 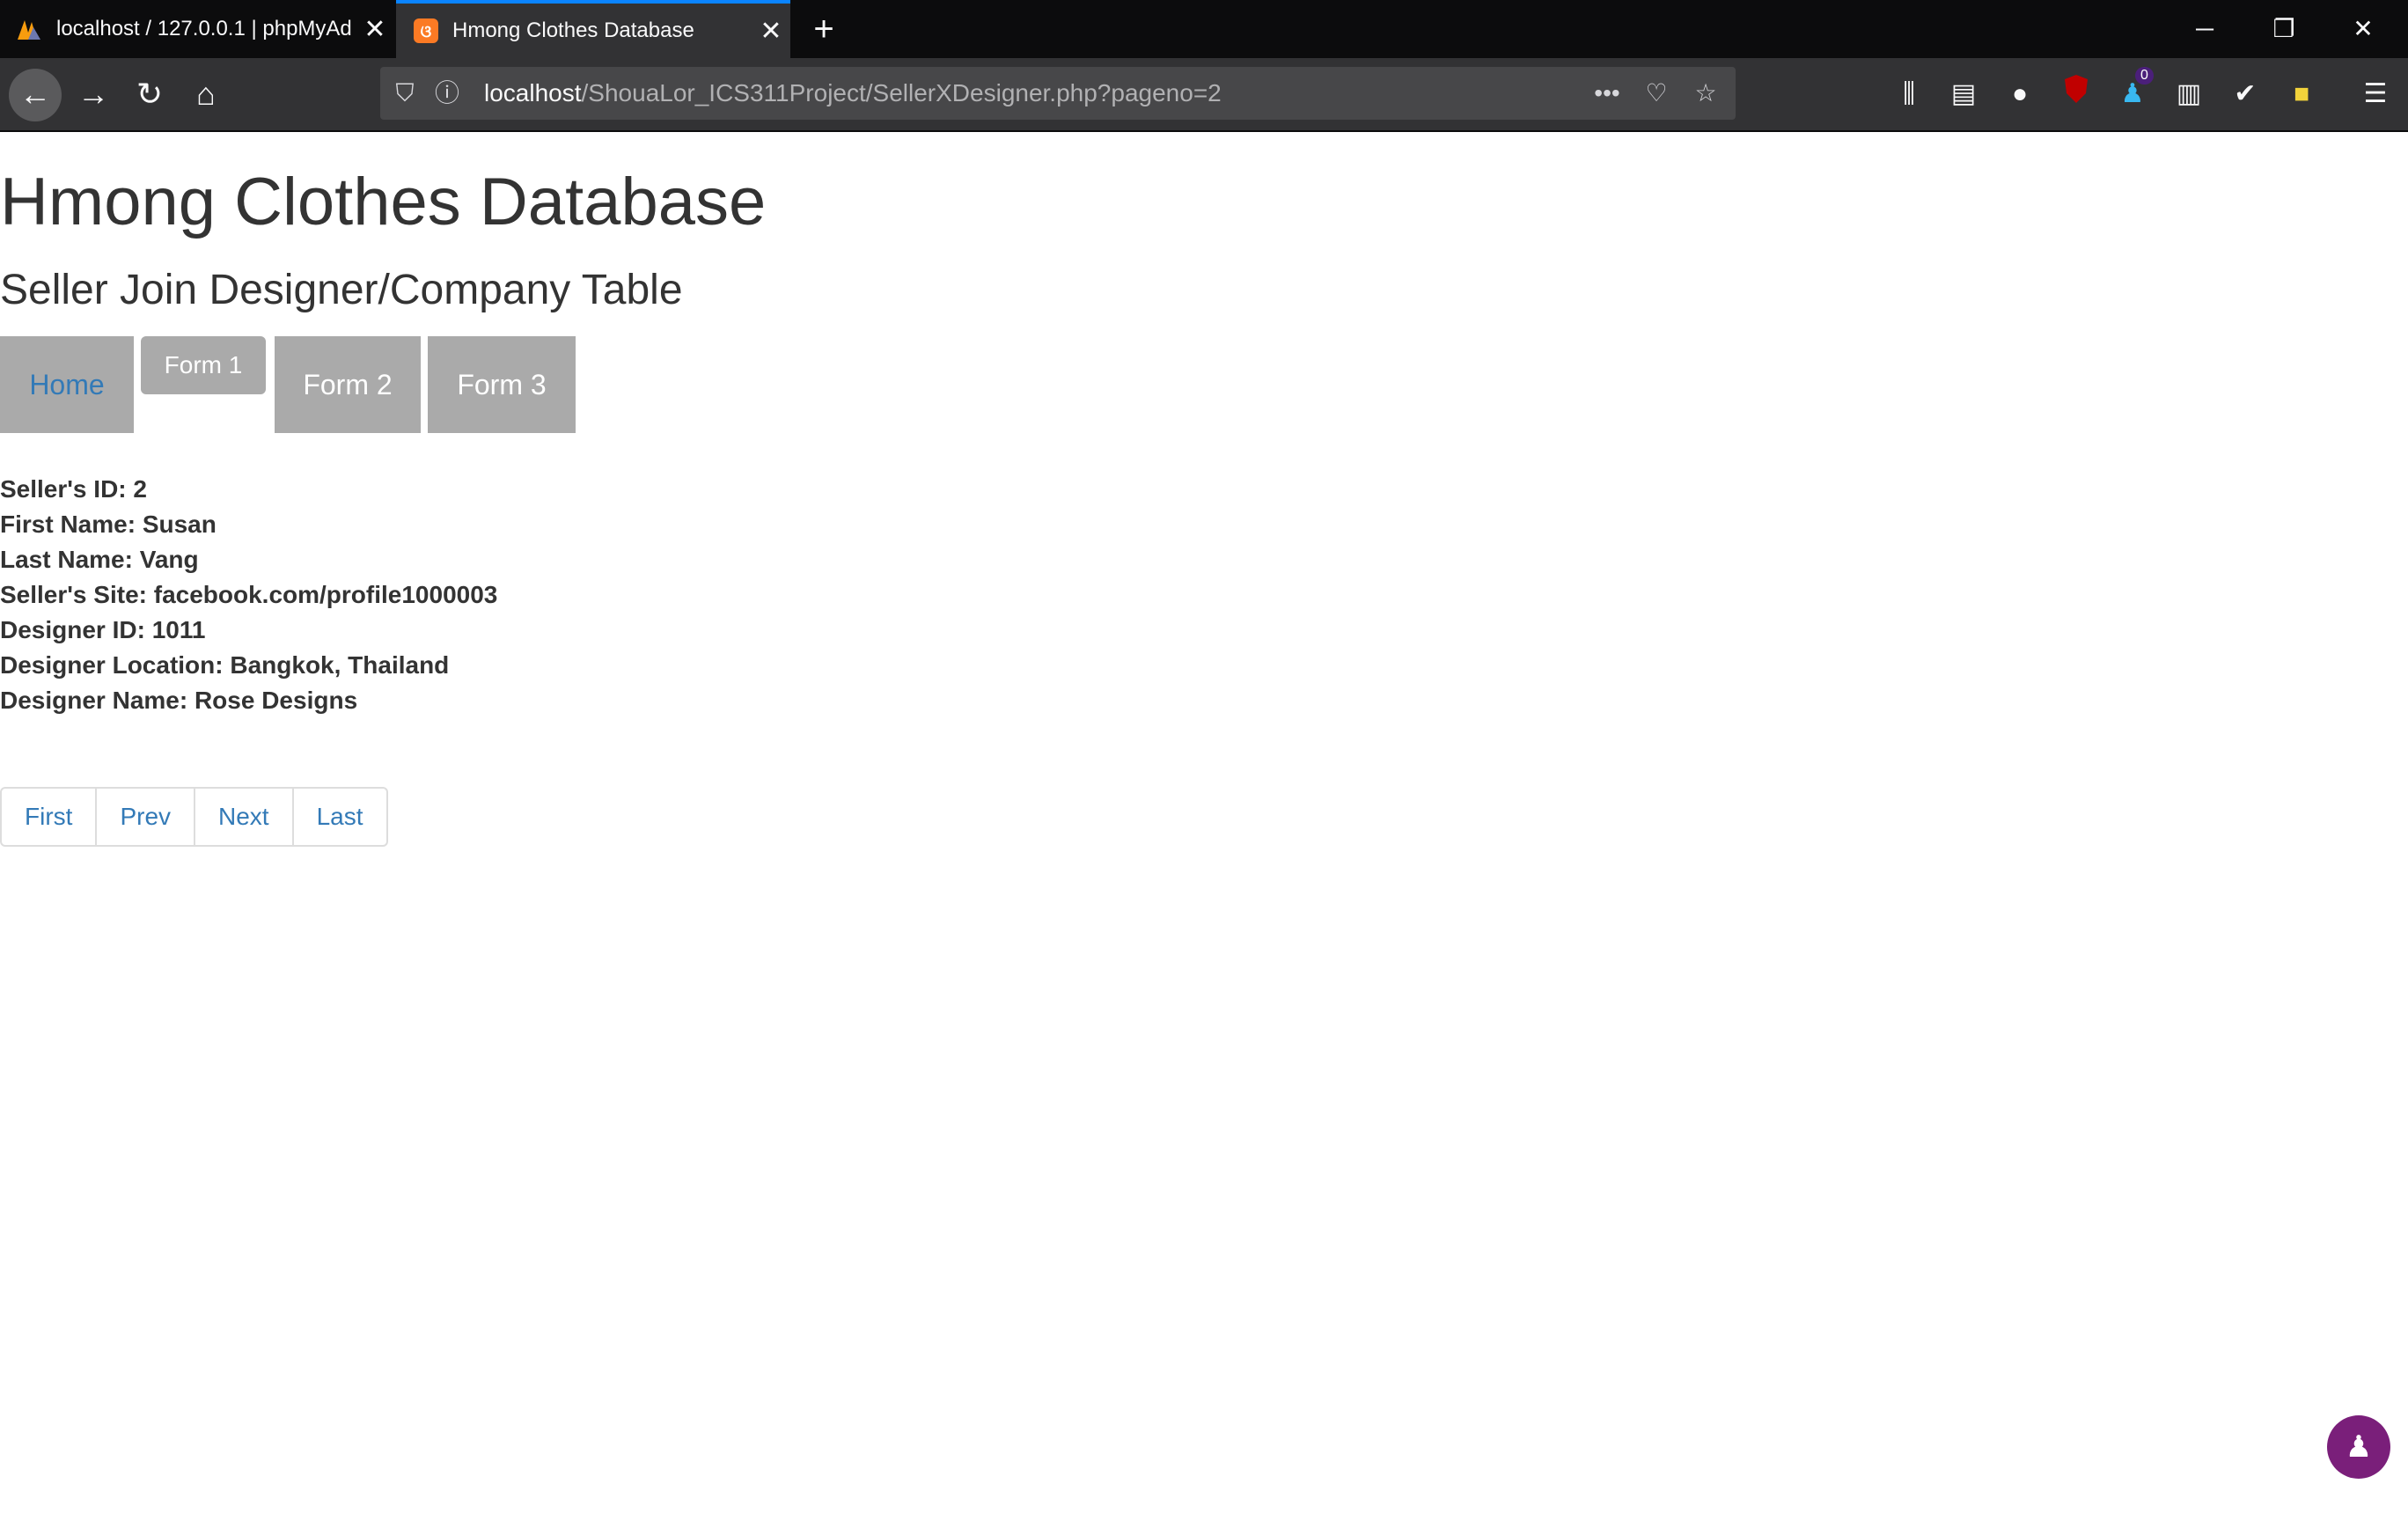 What do you see at coordinates (533, 93) in the screenshot?
I see `url-host: localhost` at bounding box center [533, 93].